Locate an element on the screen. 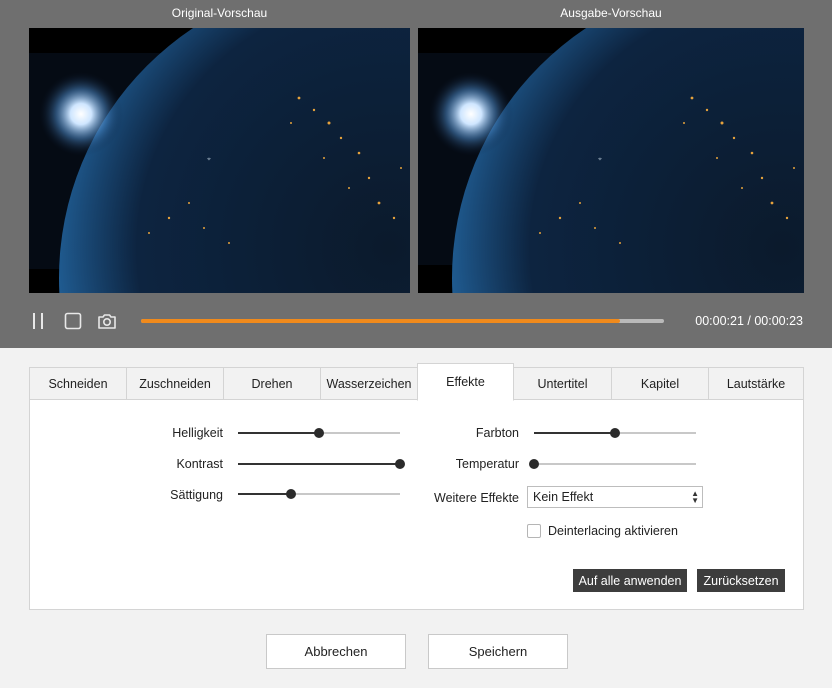 Image resolution: width=832 pixels, height=688 pixels. time-readout: 00:00:21 / 00:00:23 is located at coordinates (749, 321).